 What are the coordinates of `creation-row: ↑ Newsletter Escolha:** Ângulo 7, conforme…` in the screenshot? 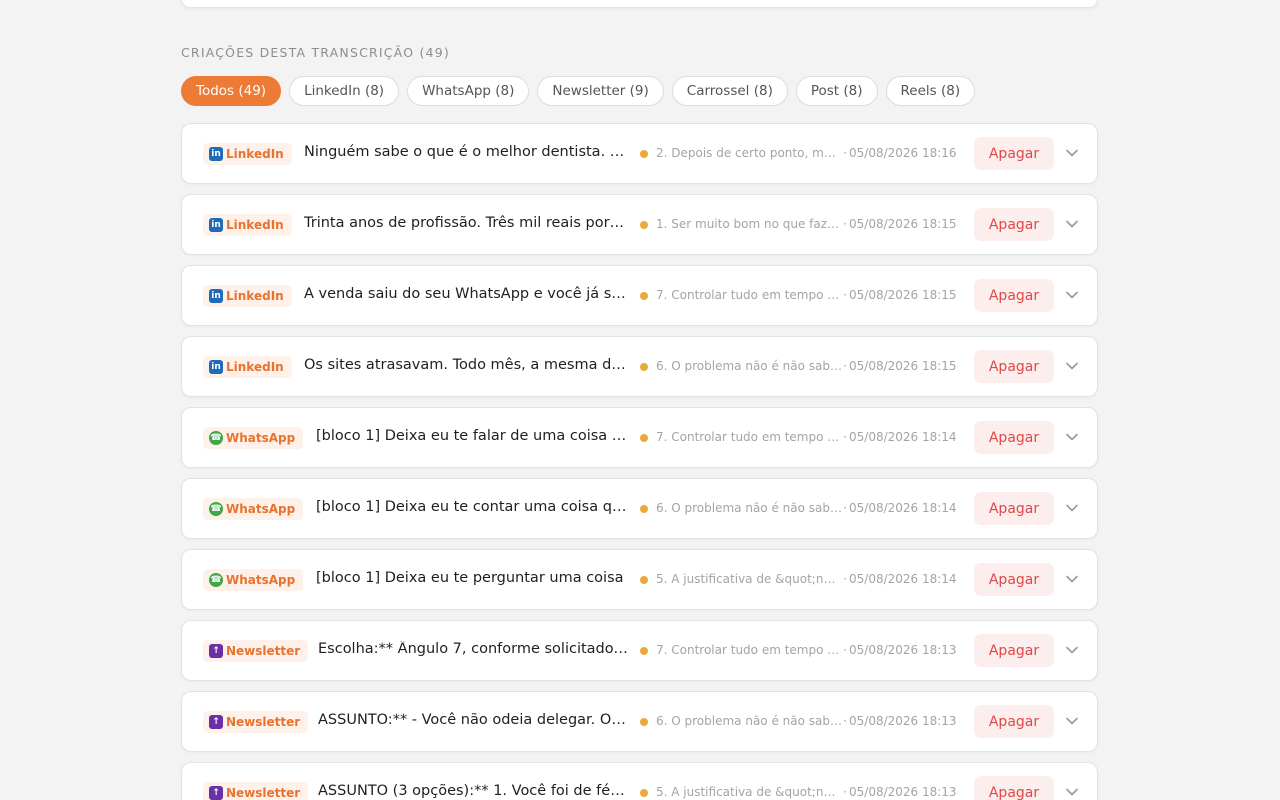 It's located at (639, 650).